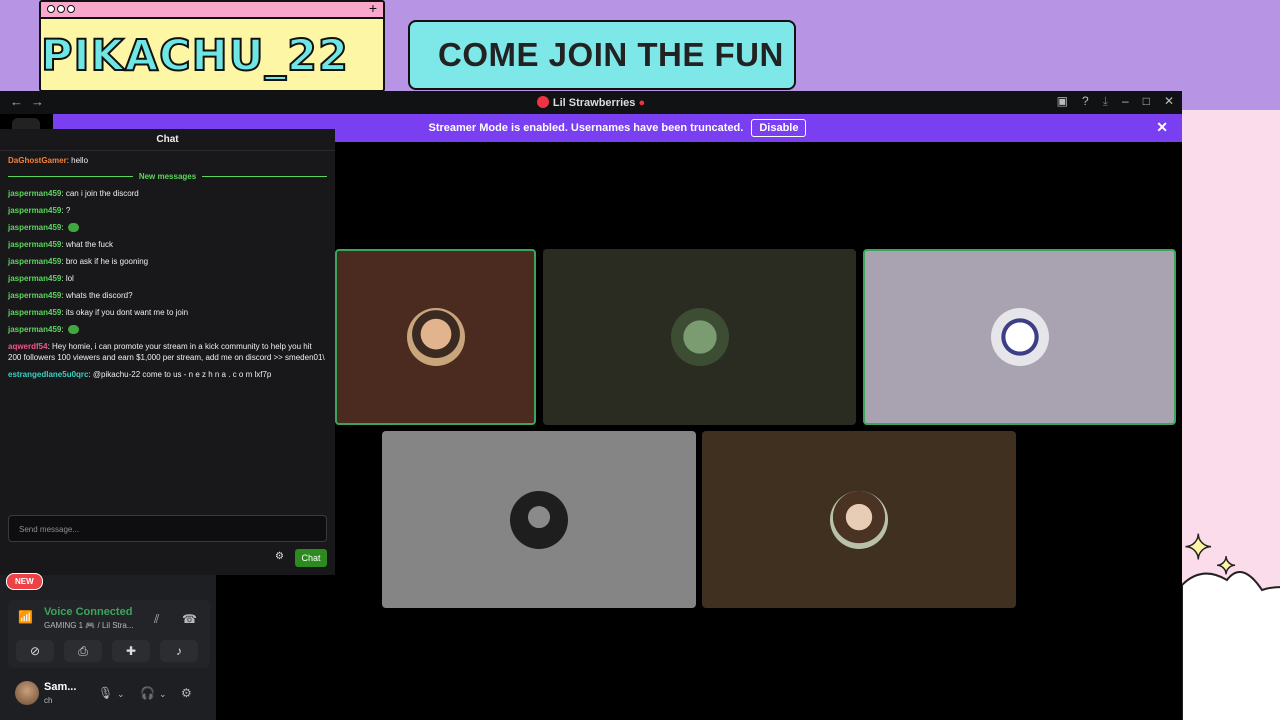 Image resolution: width=1280 pixels, height=720 pixels. I want to click on new-messages-divider: New messages, so click(167, 176).